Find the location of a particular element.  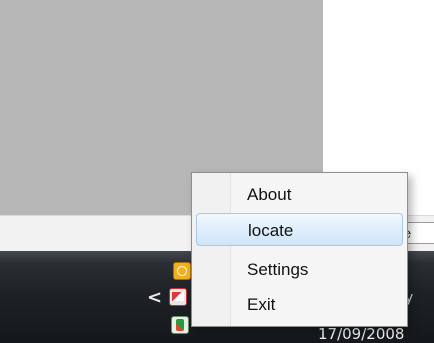

clock-icon is located at coordinates (182, 271).